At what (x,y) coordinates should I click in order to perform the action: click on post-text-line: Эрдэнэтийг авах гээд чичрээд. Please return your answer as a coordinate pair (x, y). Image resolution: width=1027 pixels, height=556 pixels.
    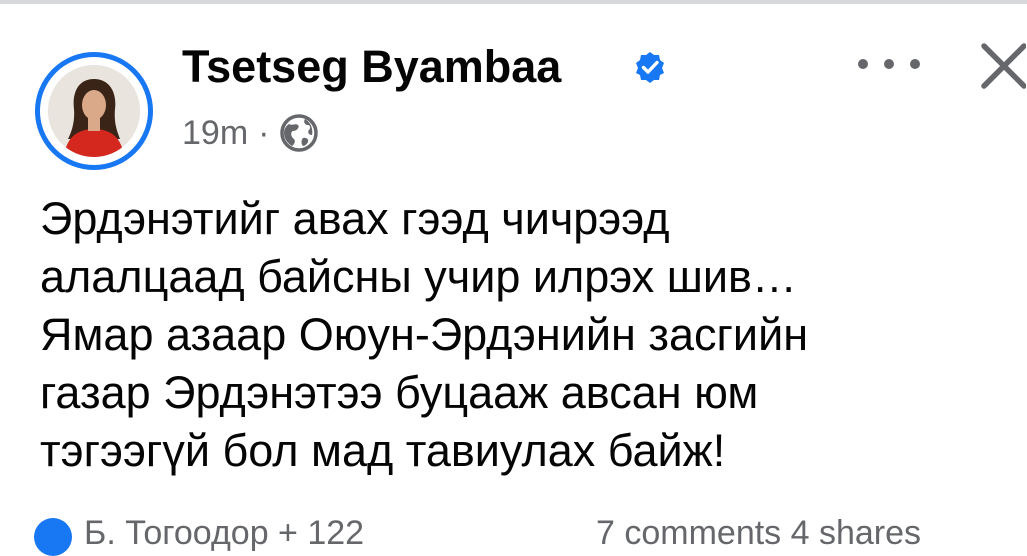
    Looking at the image, I should click on (355, 218).